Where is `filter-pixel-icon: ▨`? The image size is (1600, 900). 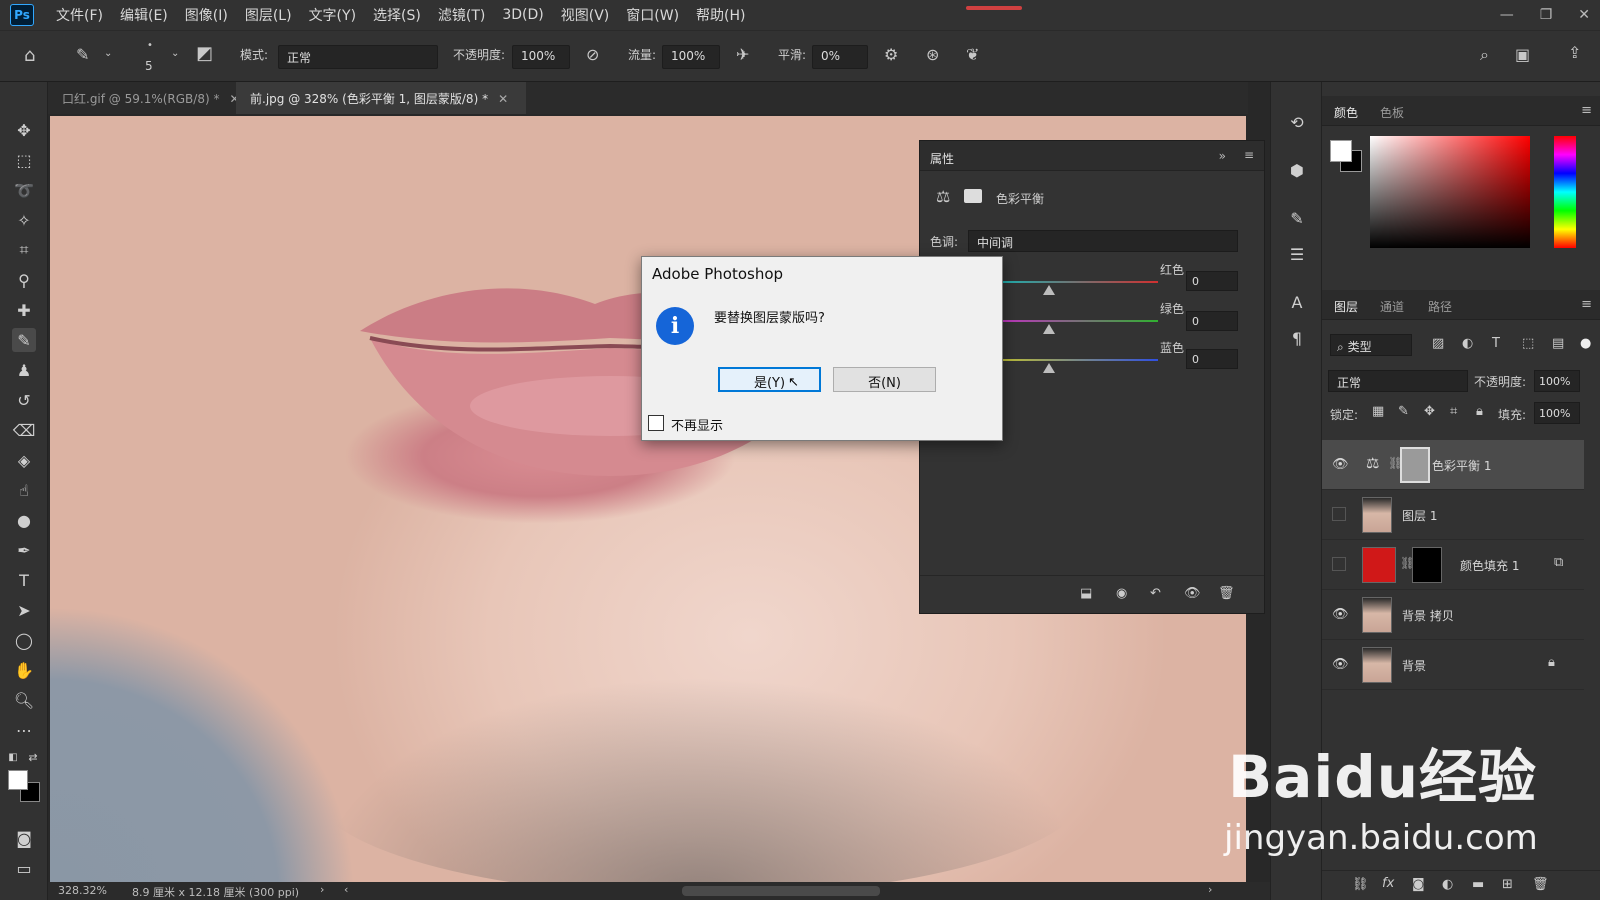
filter-pixel-icon: ▨ is located at coordinates (1438, 343).